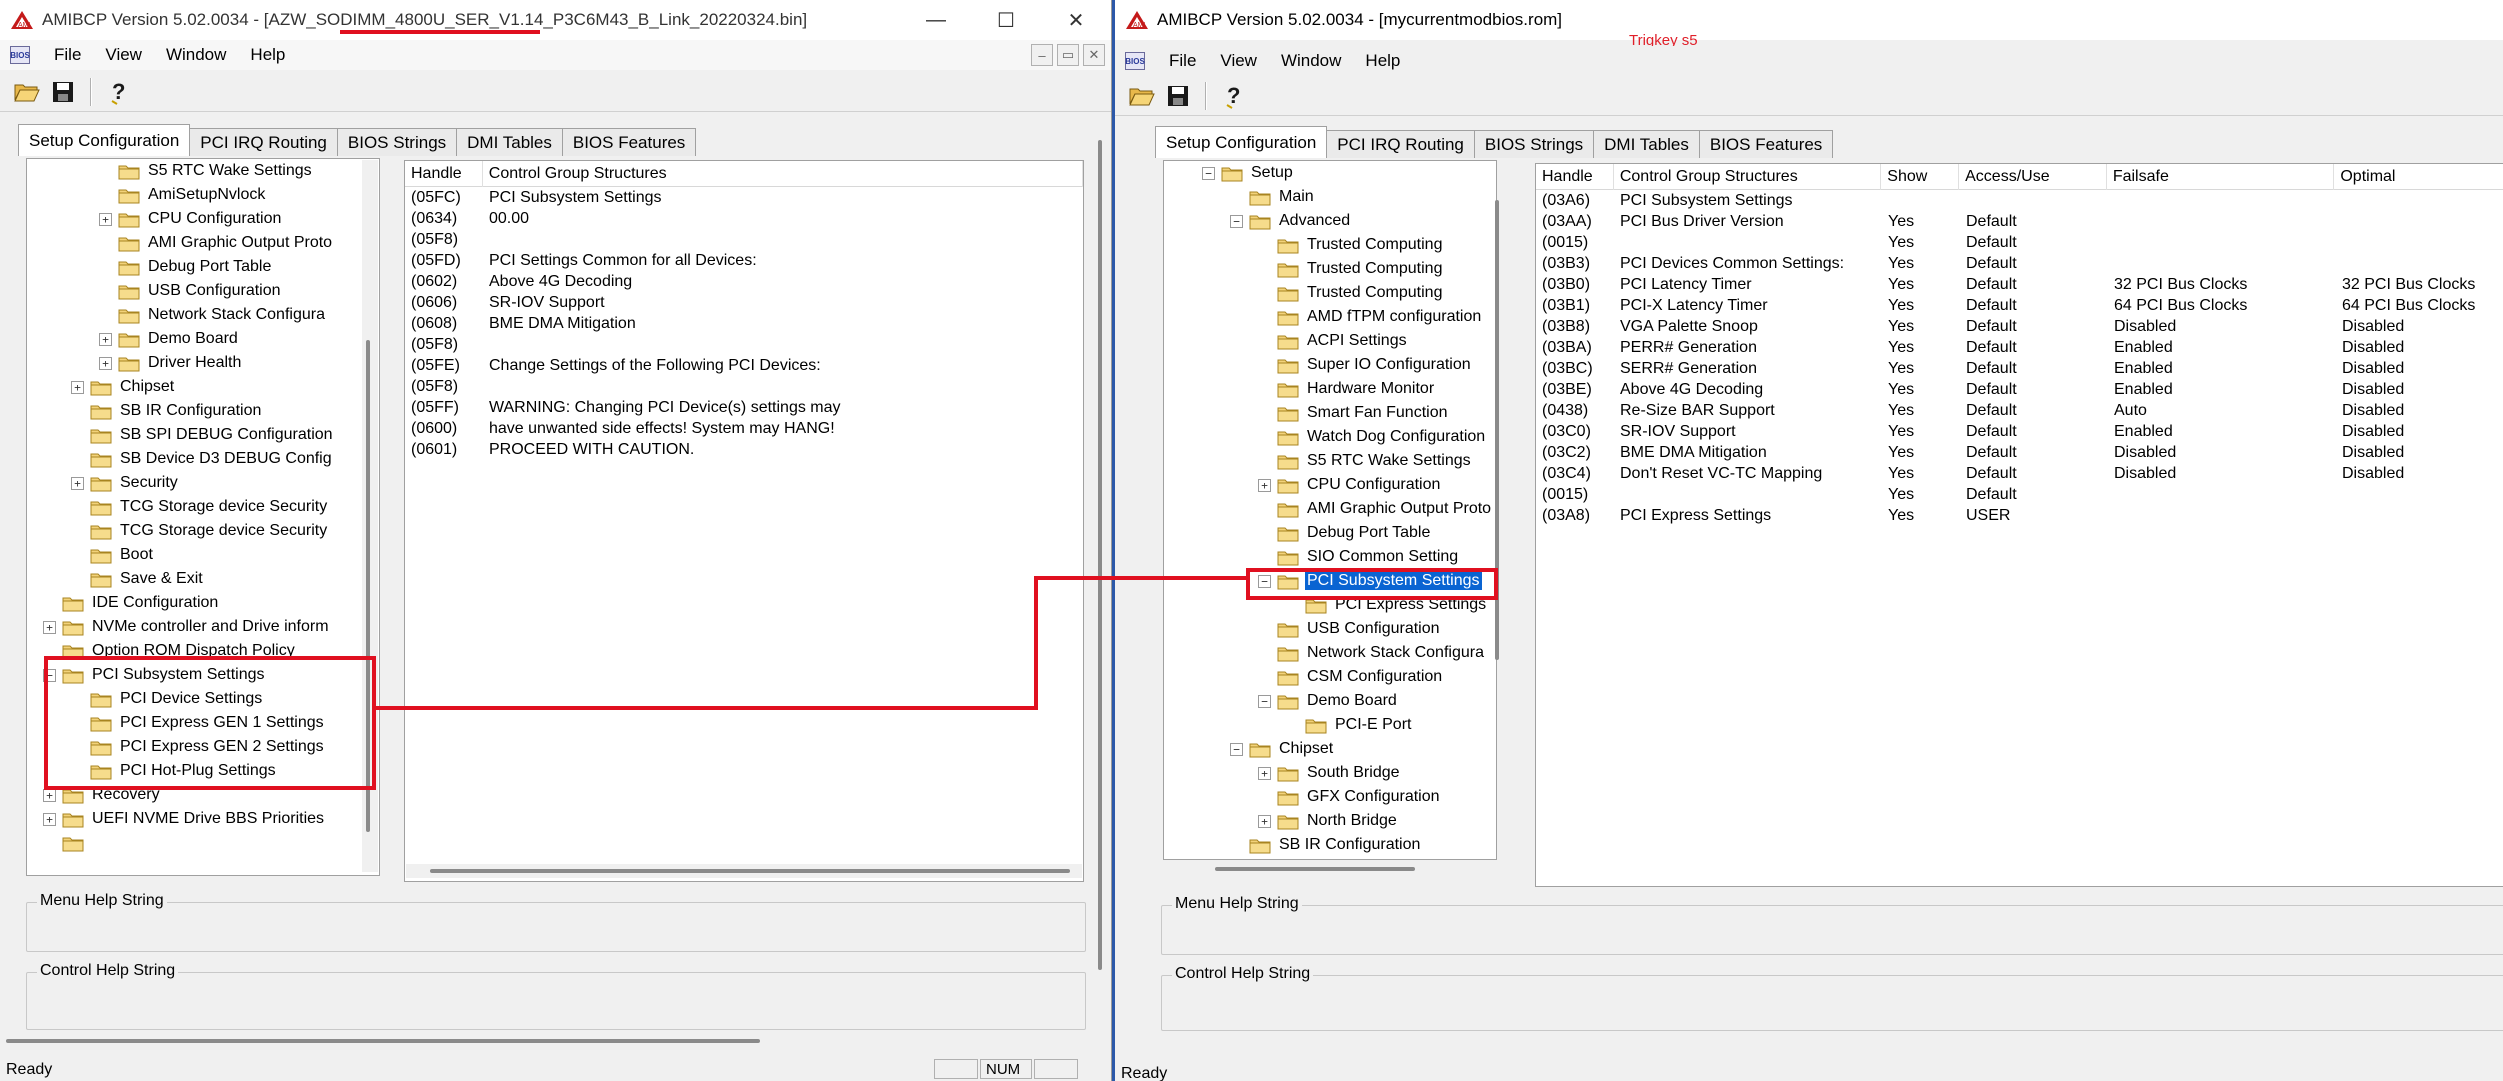 This screenshot has height=1081, width=2503. What do you see at coordinates (123, 387) in the screenshot?
I see `tree-item: + Chipset` at bounding box center [123, 387].